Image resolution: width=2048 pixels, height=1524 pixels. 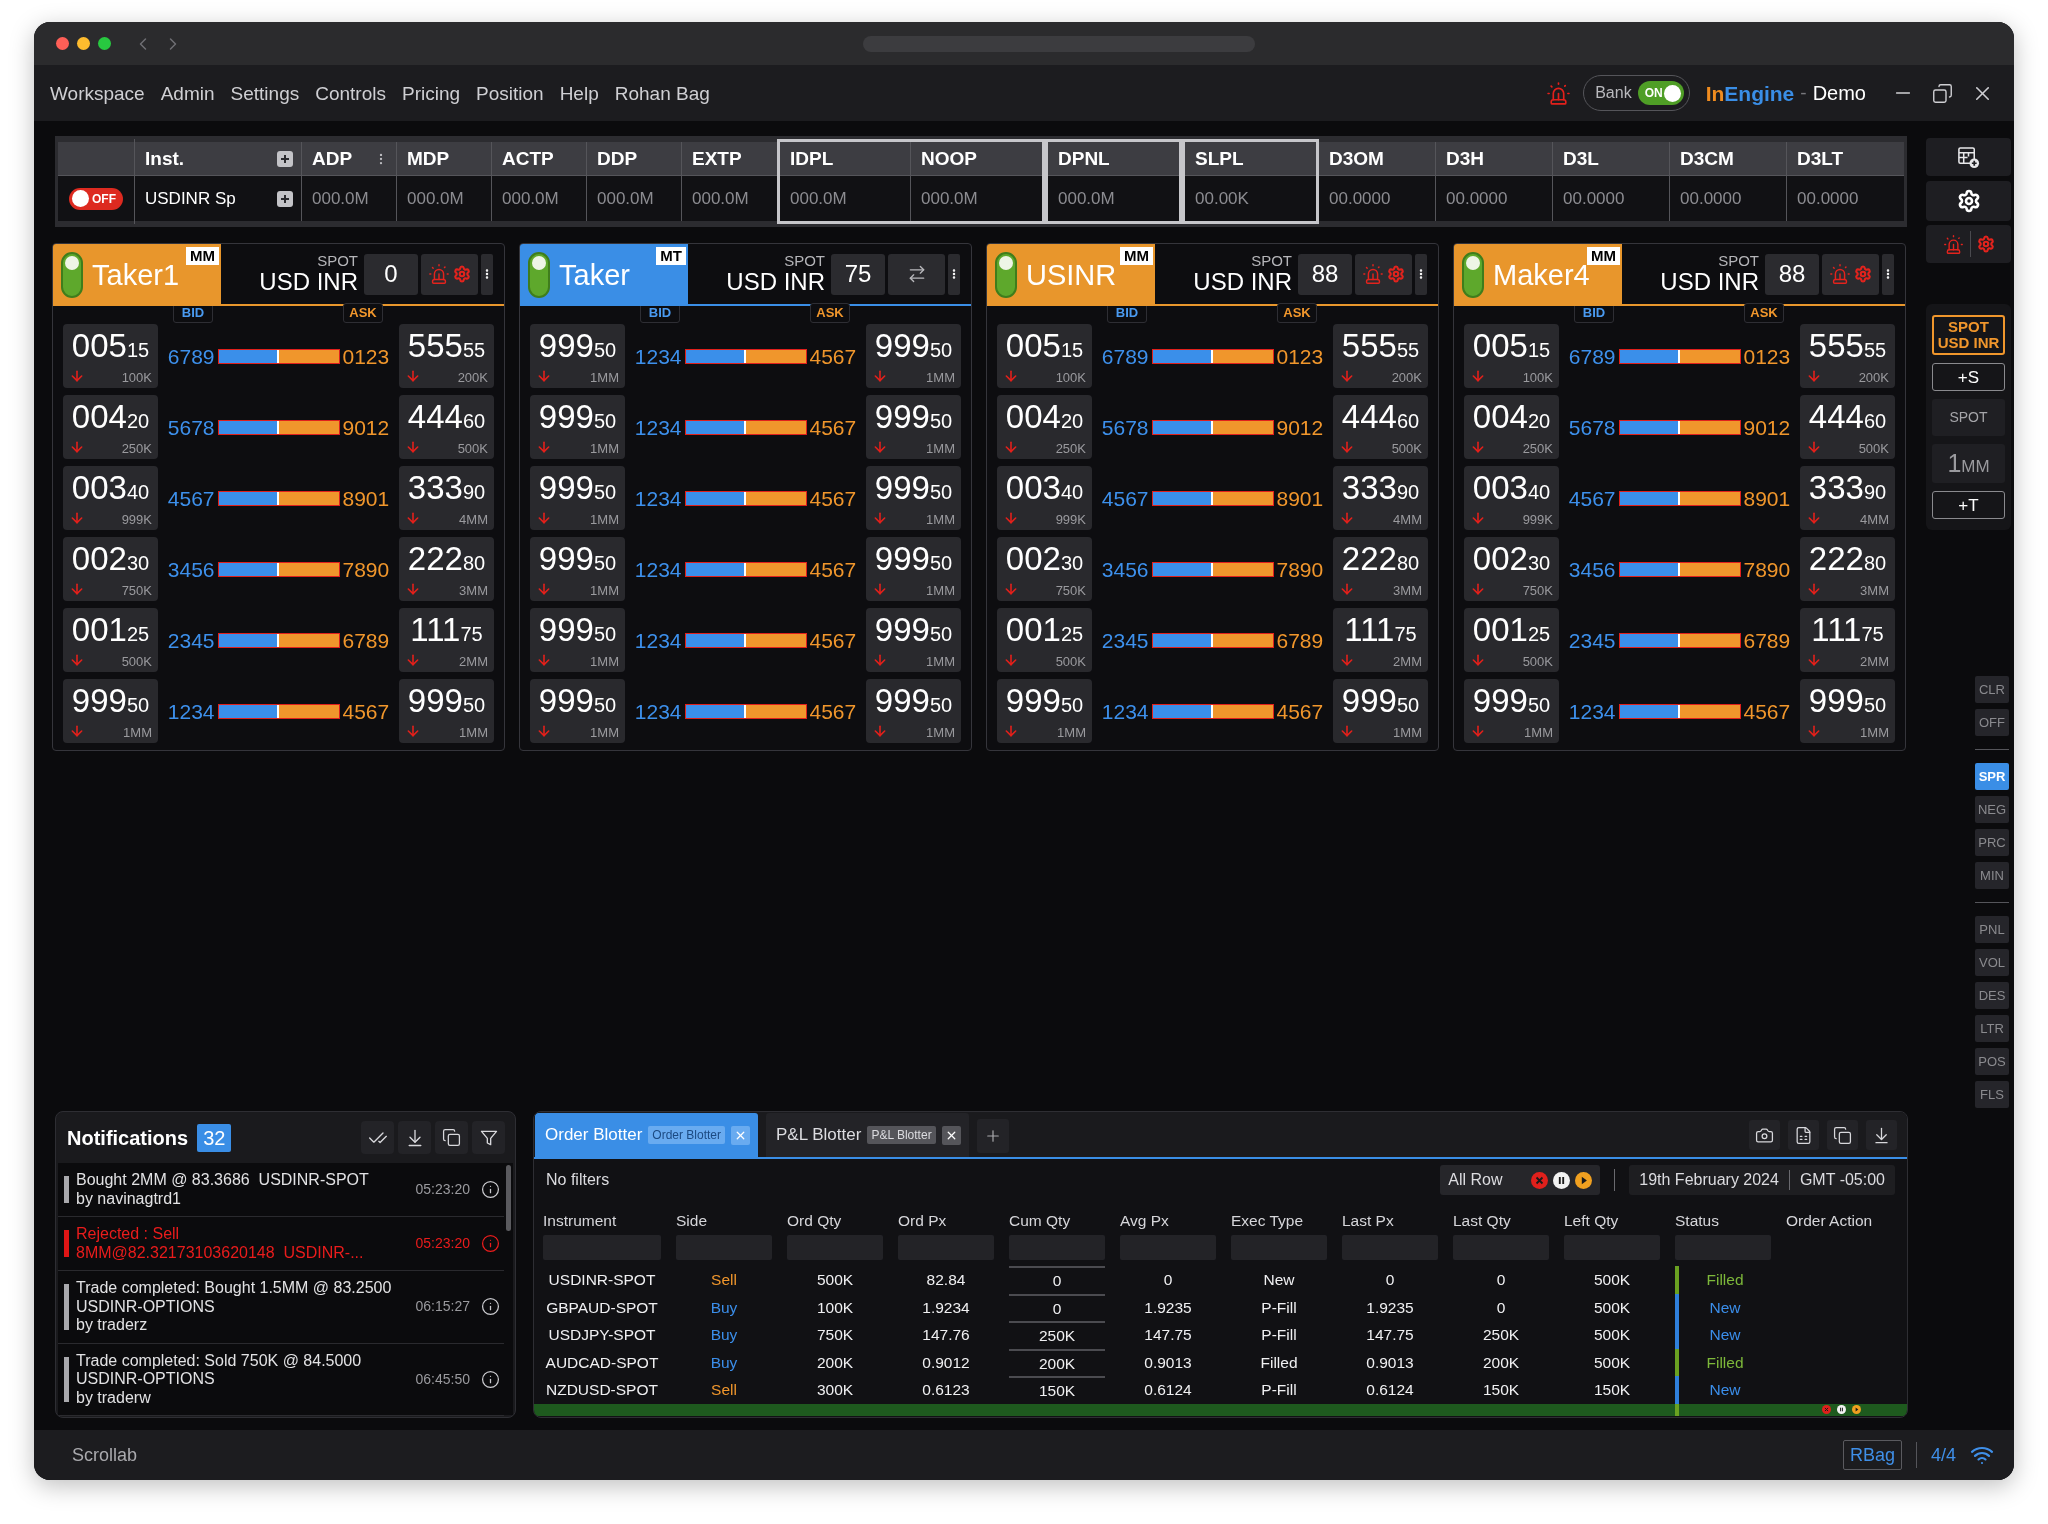 What do you see at coordinates (1279, 1221) in the screenshot?
I see `column-header: Exec Type` at bounding box center [1279, 1221].